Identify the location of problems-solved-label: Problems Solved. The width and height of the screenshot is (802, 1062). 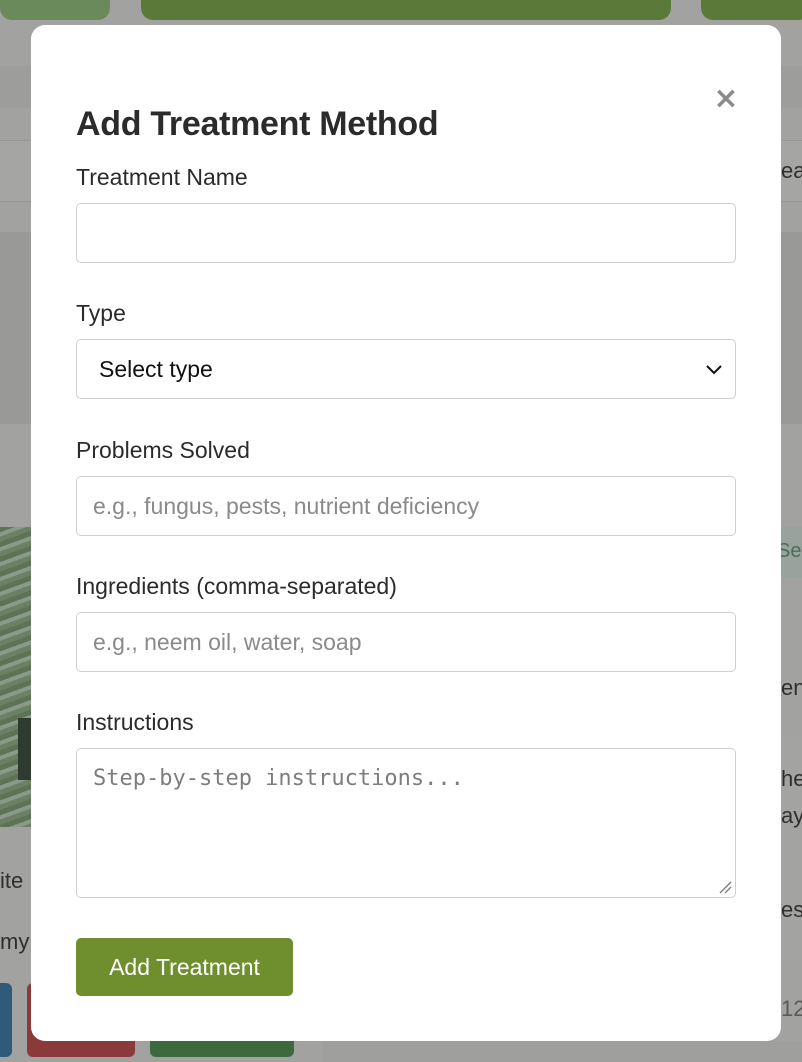
(163, 450).